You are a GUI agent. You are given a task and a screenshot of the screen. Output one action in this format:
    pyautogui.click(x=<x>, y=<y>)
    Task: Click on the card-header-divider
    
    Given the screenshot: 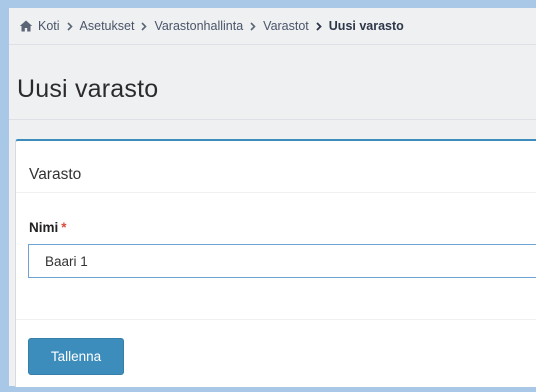 What is the action you would take?
    pyautogui.click(x=276, y=192)
    